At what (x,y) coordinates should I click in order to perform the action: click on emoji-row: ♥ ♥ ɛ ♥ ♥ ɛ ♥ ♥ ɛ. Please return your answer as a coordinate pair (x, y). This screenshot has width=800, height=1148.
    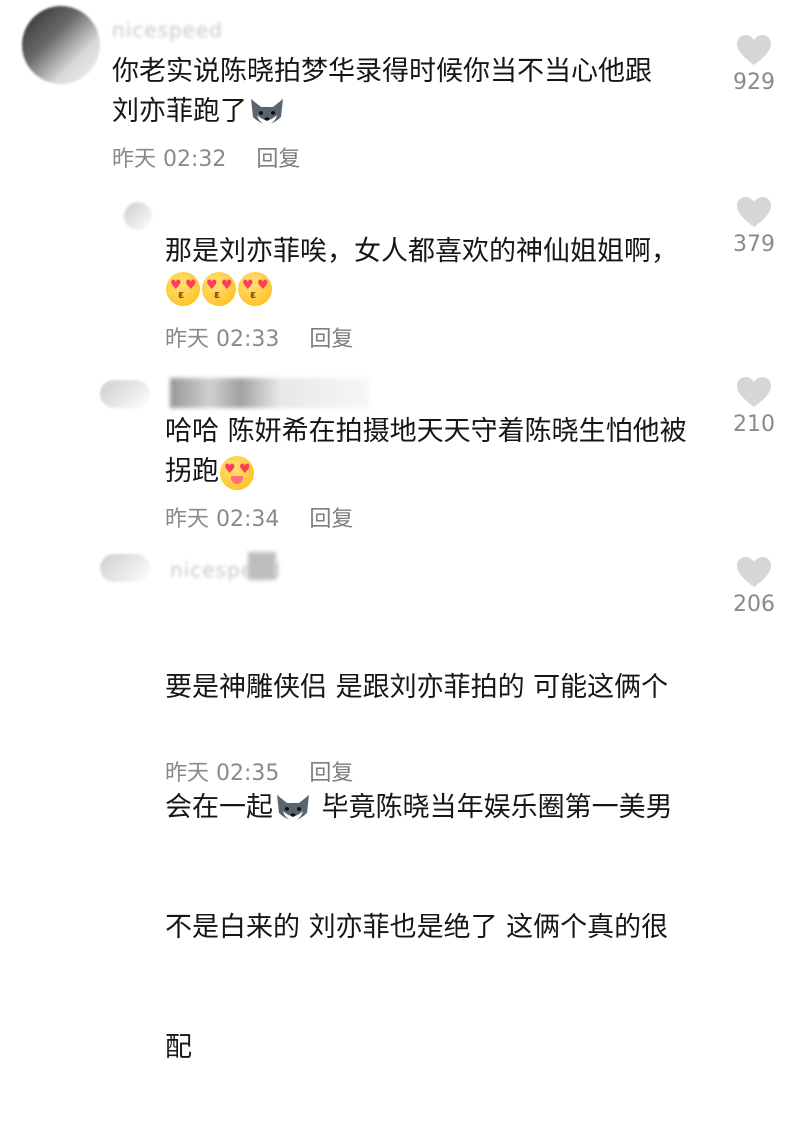
    Looking at the image, I should click on (219, 289).